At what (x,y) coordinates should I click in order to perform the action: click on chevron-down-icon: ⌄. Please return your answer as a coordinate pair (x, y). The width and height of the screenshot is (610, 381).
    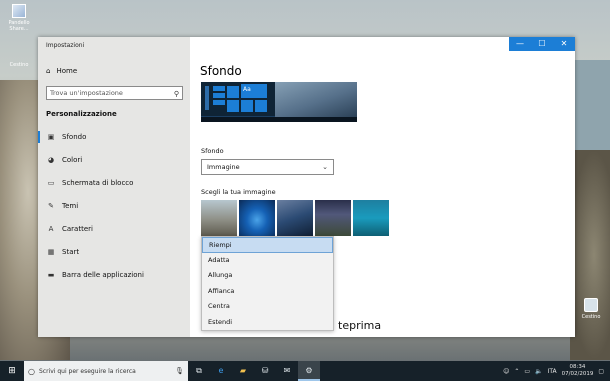
    Looking at the image, I should click on (325, 167).